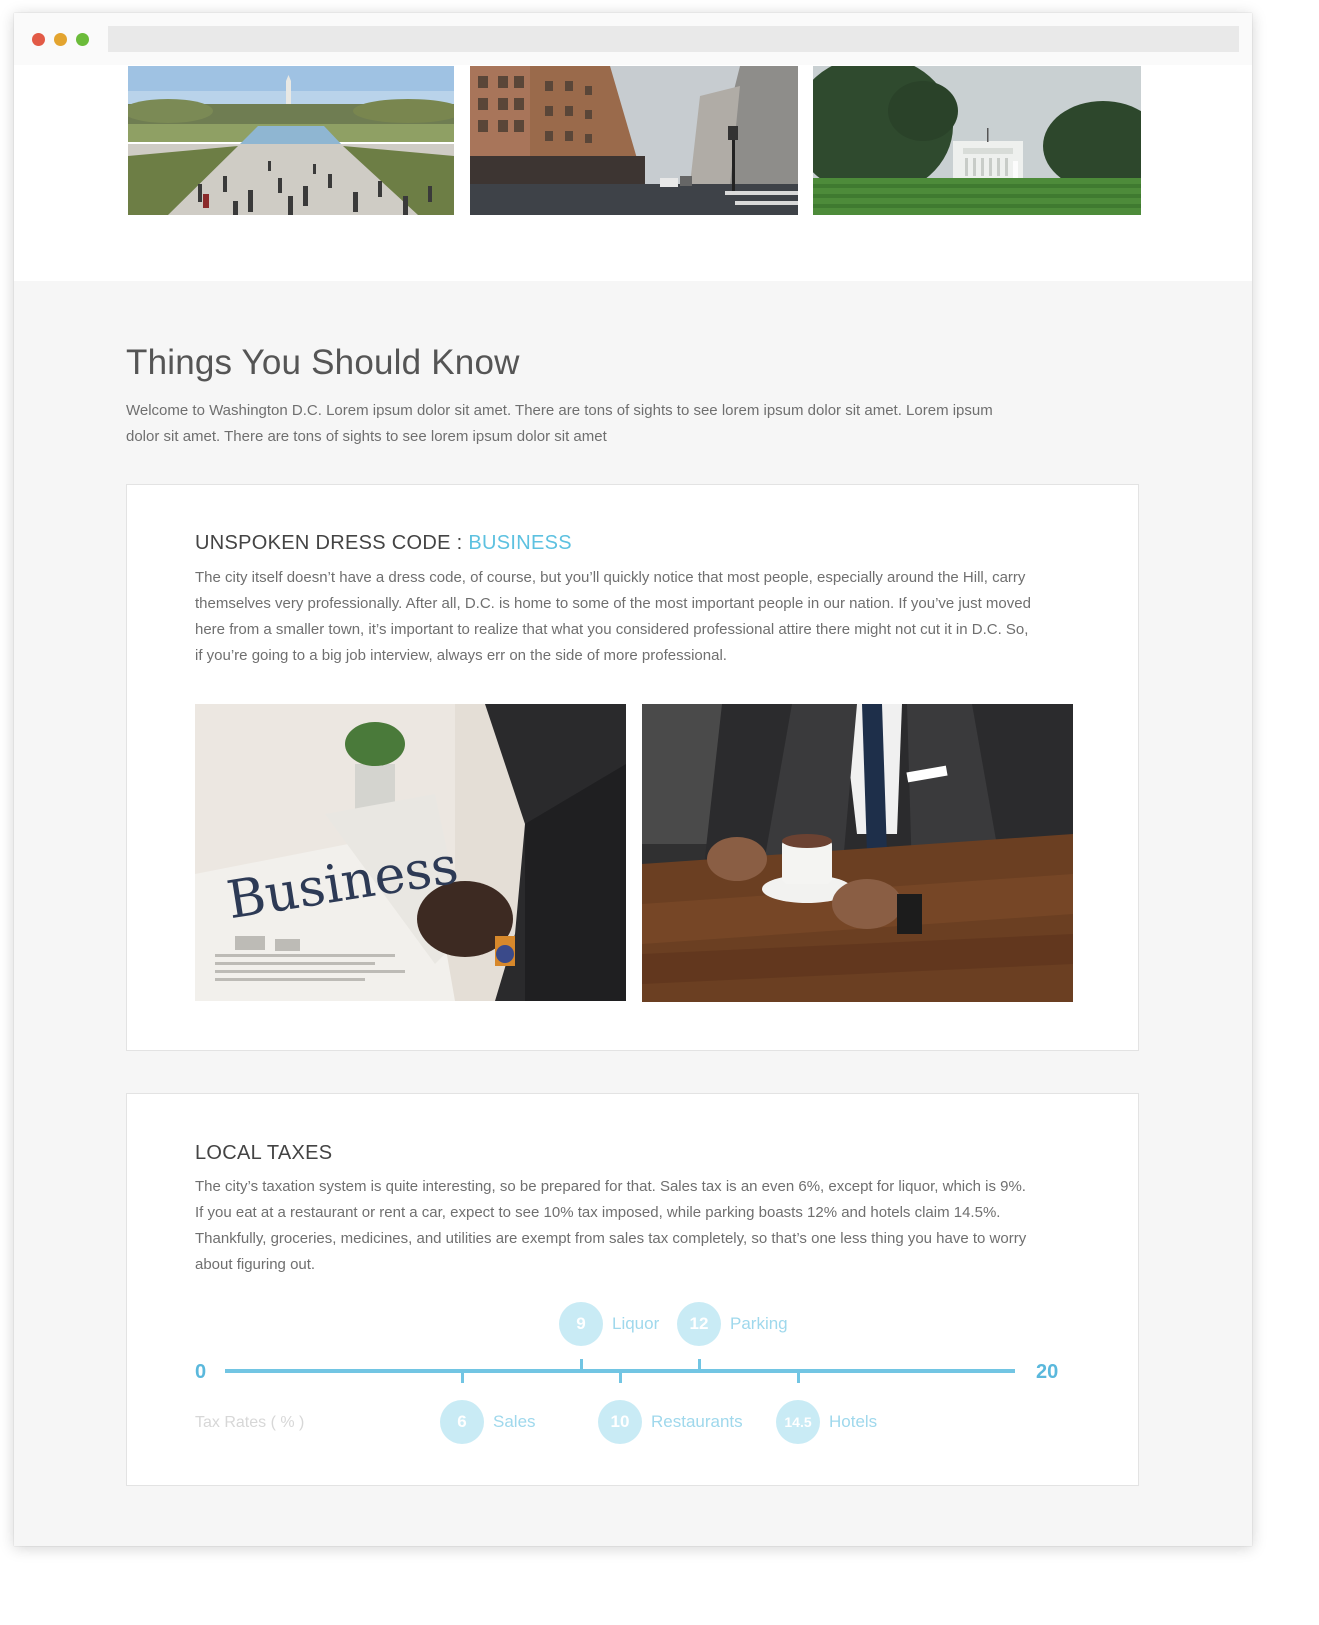 The image size is (1319, 1625). Describe the element at coordinates (38, 39) in the screenshot. I see `close-window-button` at that location.